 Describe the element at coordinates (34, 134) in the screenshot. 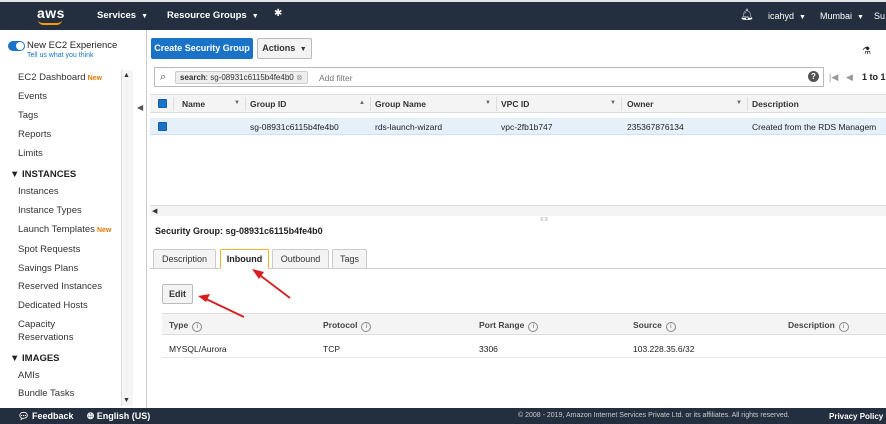

I see `sidebar-item-reports: Reports` at that location.